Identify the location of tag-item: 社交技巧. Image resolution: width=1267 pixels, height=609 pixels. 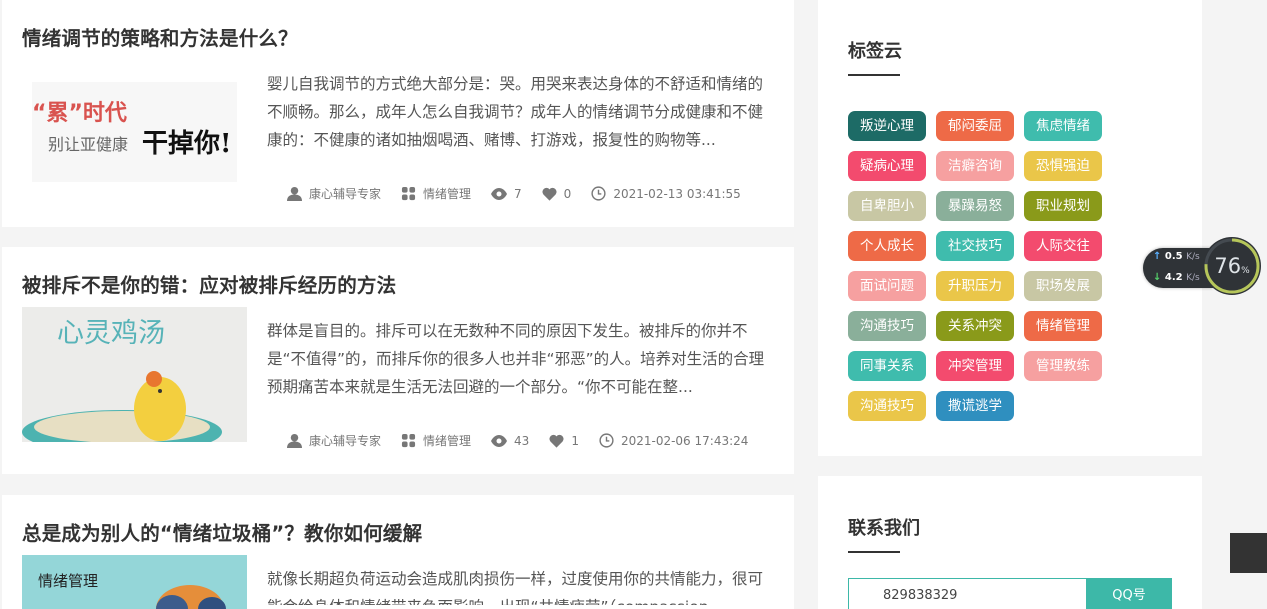
(975, 246).